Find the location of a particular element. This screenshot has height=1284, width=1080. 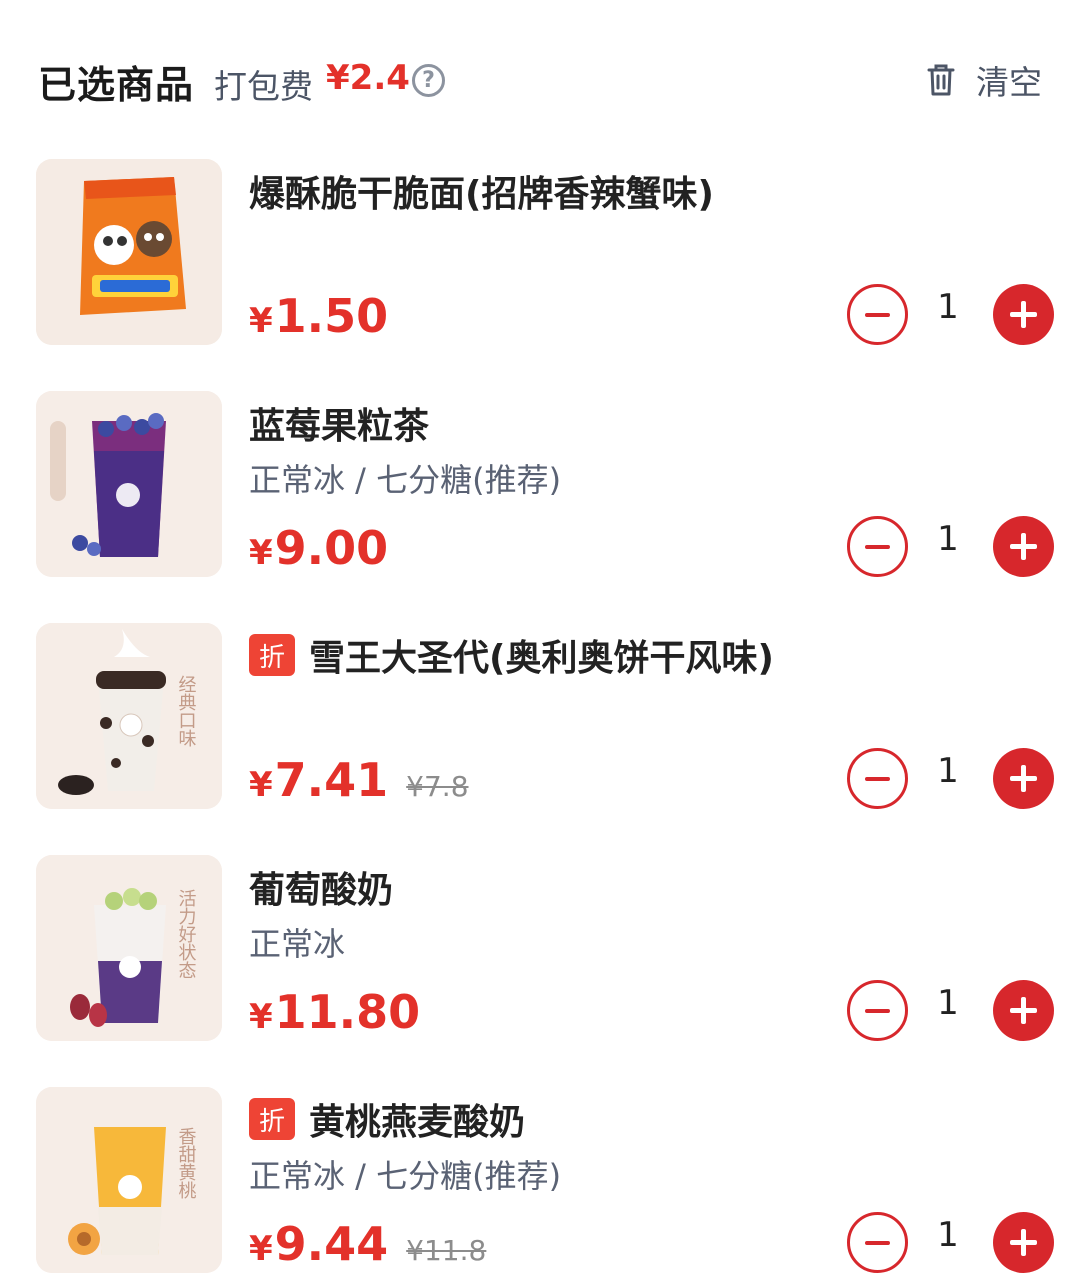

original-price: ¥7.8 is located at coordinates (437, 786).